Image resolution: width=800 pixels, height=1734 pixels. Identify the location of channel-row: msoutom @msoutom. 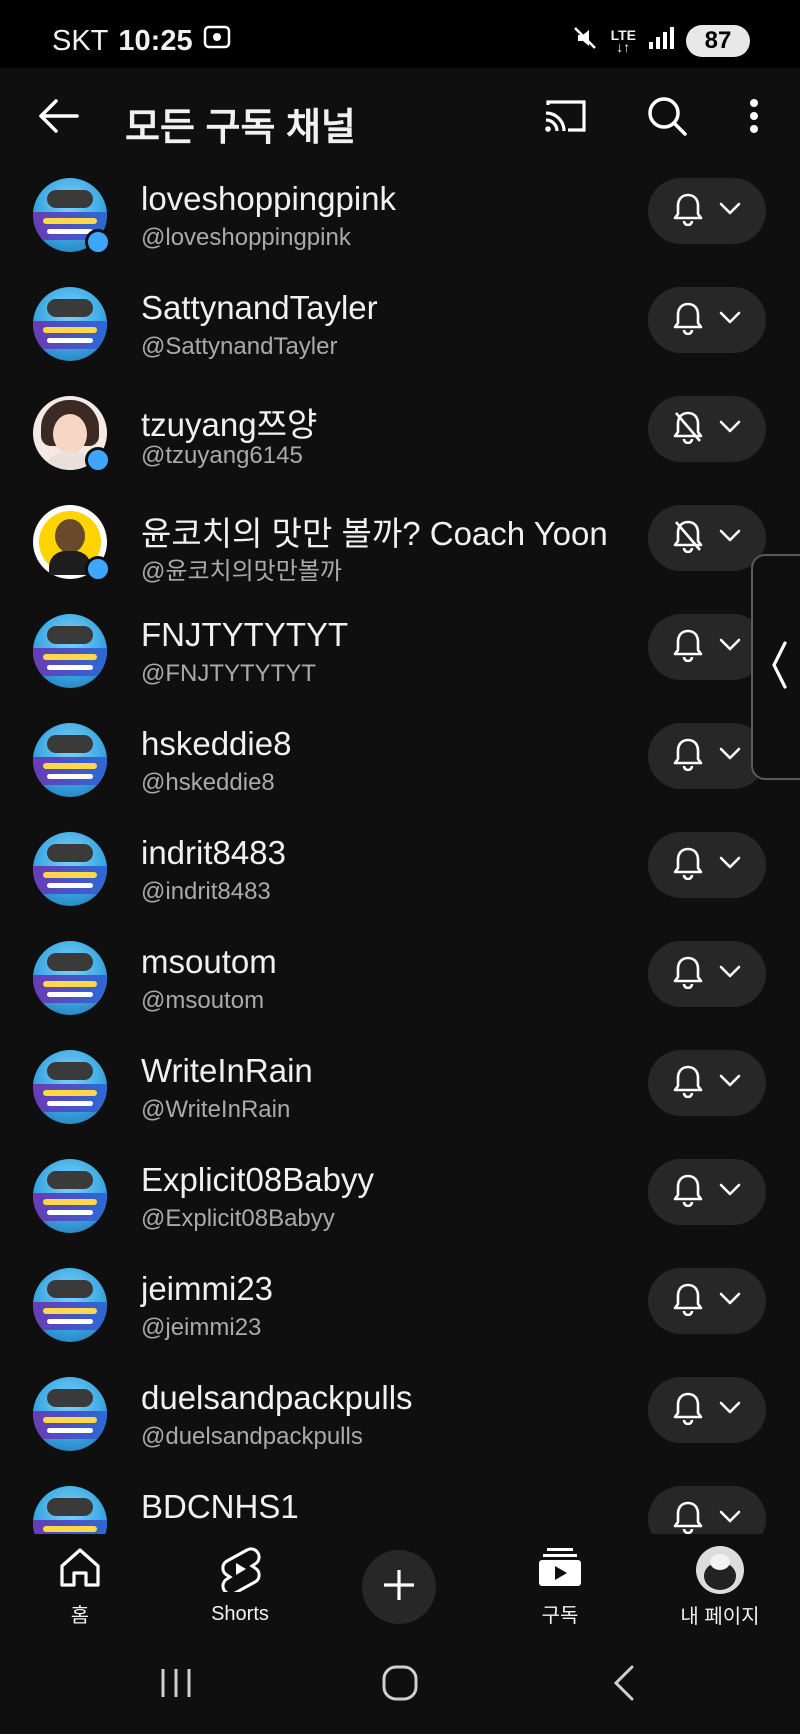
(400, 977).